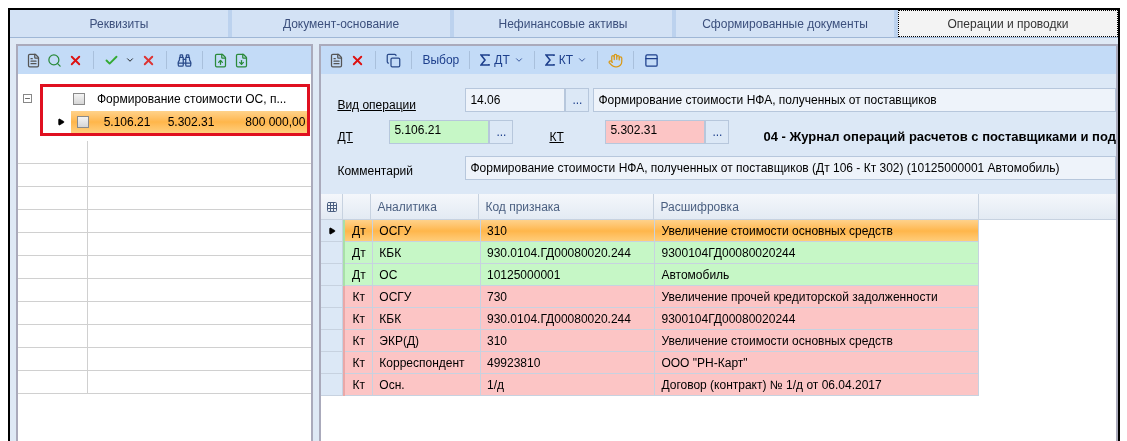  Describe the element at coordinates (375, 171) in the screenshot. I see `comment-label: Комментарий` at that location.